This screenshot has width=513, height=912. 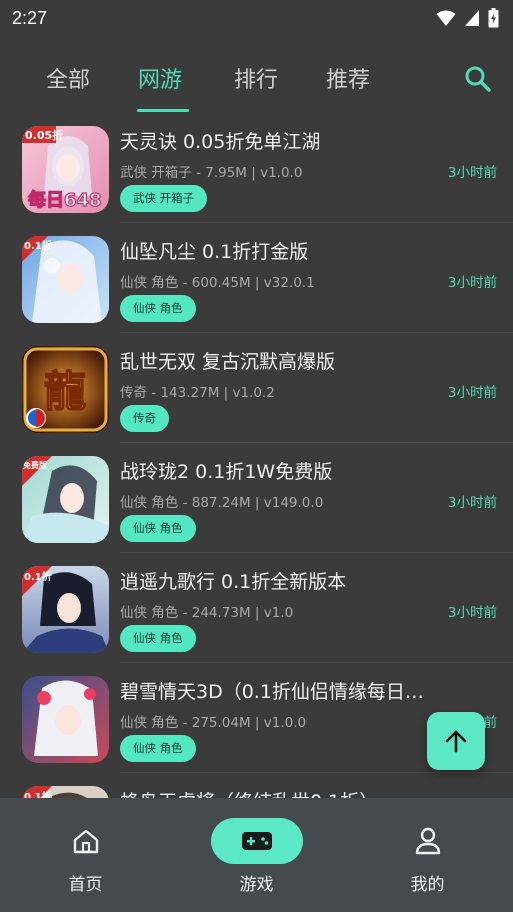 I want to click on nav-profile-label: 我的, so click(x=427, y=885).